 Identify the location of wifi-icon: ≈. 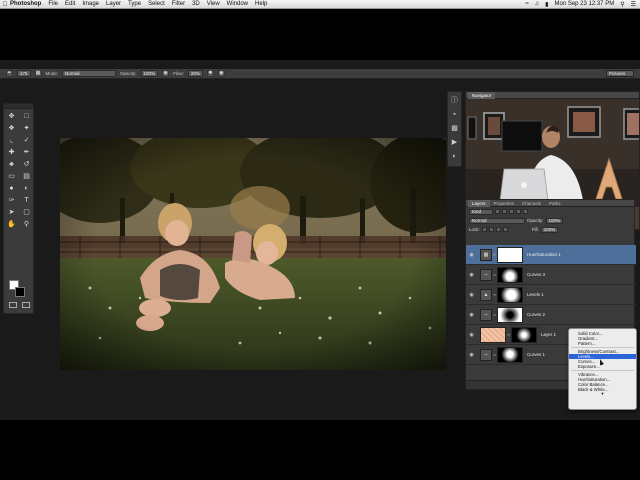
(526, 4).